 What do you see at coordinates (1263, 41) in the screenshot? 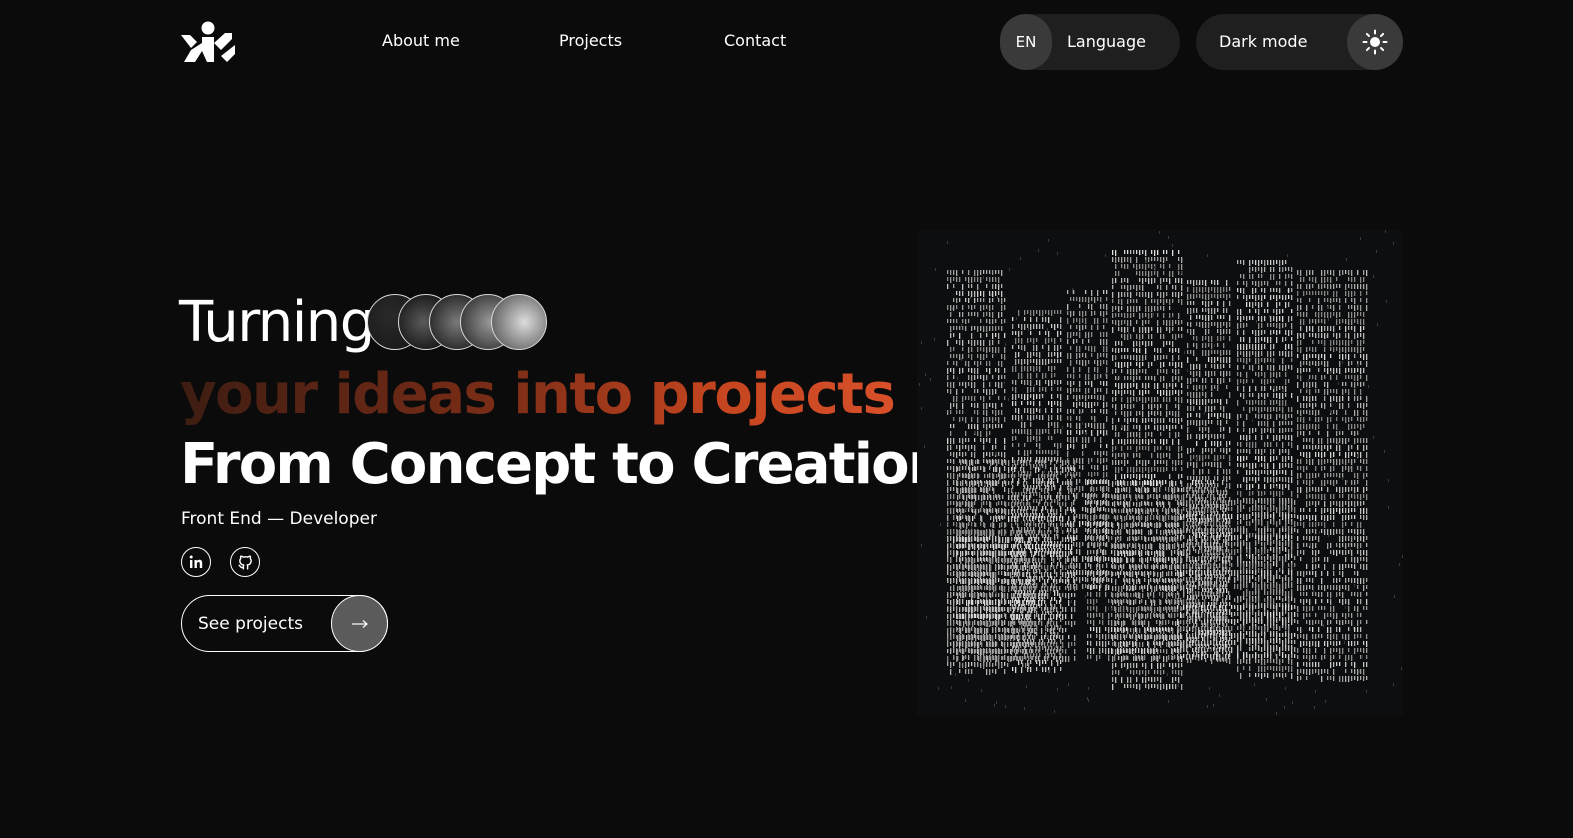
I see `dark-mode-label: Dark mode` at bounding box center [1263, 41].